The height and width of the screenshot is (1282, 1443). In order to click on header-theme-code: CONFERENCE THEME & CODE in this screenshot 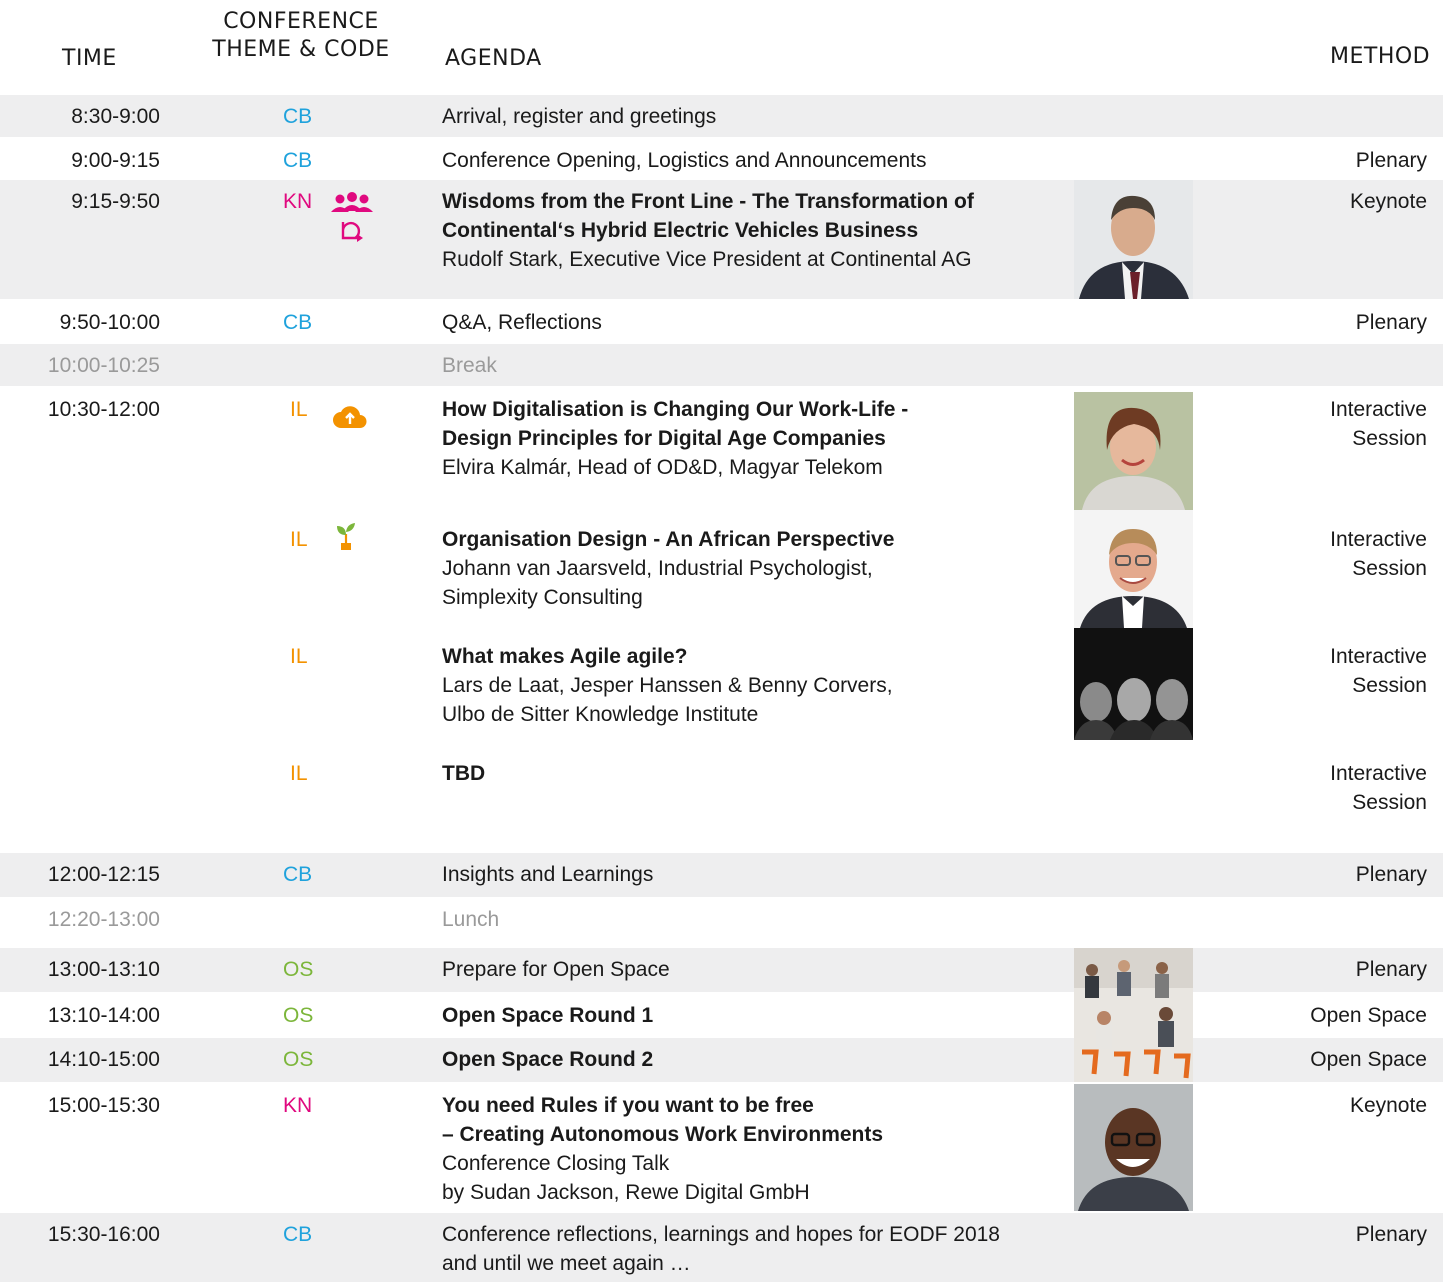, I will do `click(301, 35)`.